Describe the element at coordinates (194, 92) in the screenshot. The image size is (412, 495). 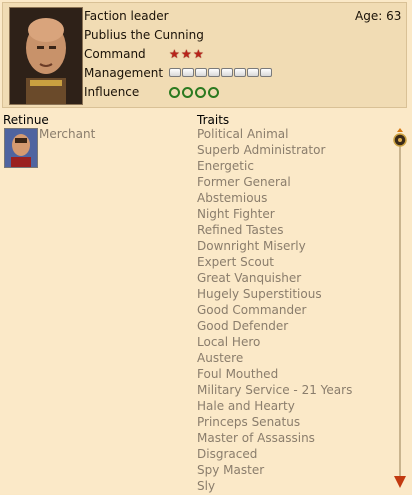
I see `influence-rating` at that location.